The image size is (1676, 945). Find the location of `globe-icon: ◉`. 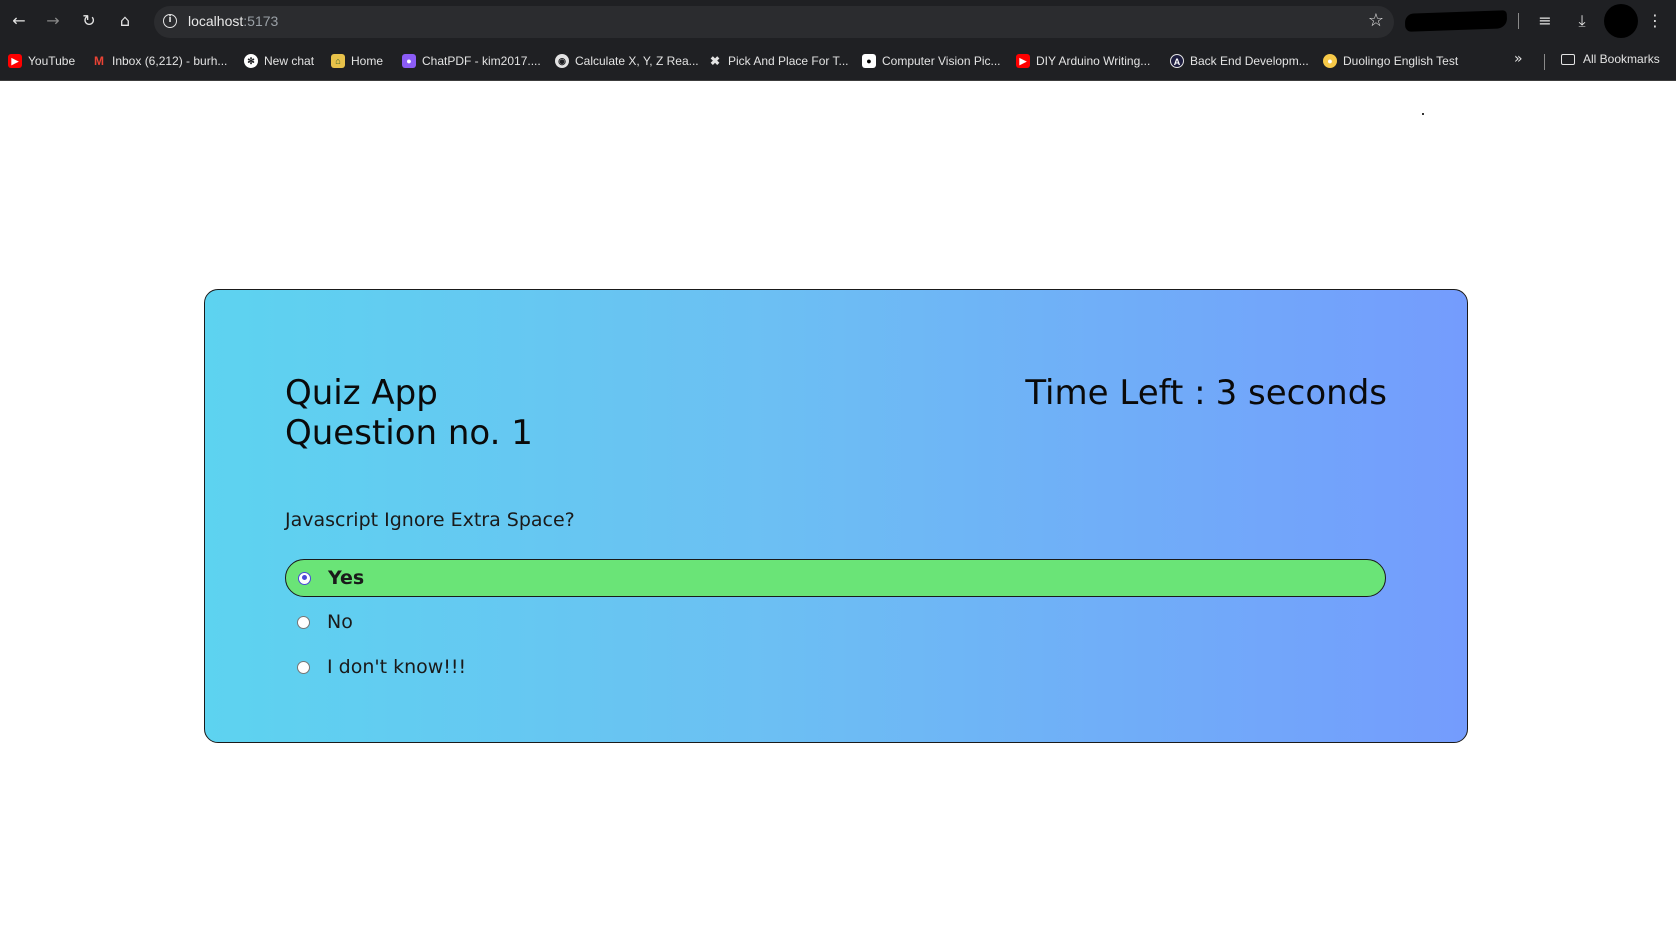

globe-icon: ◉ is located at coordinates (562, 61).